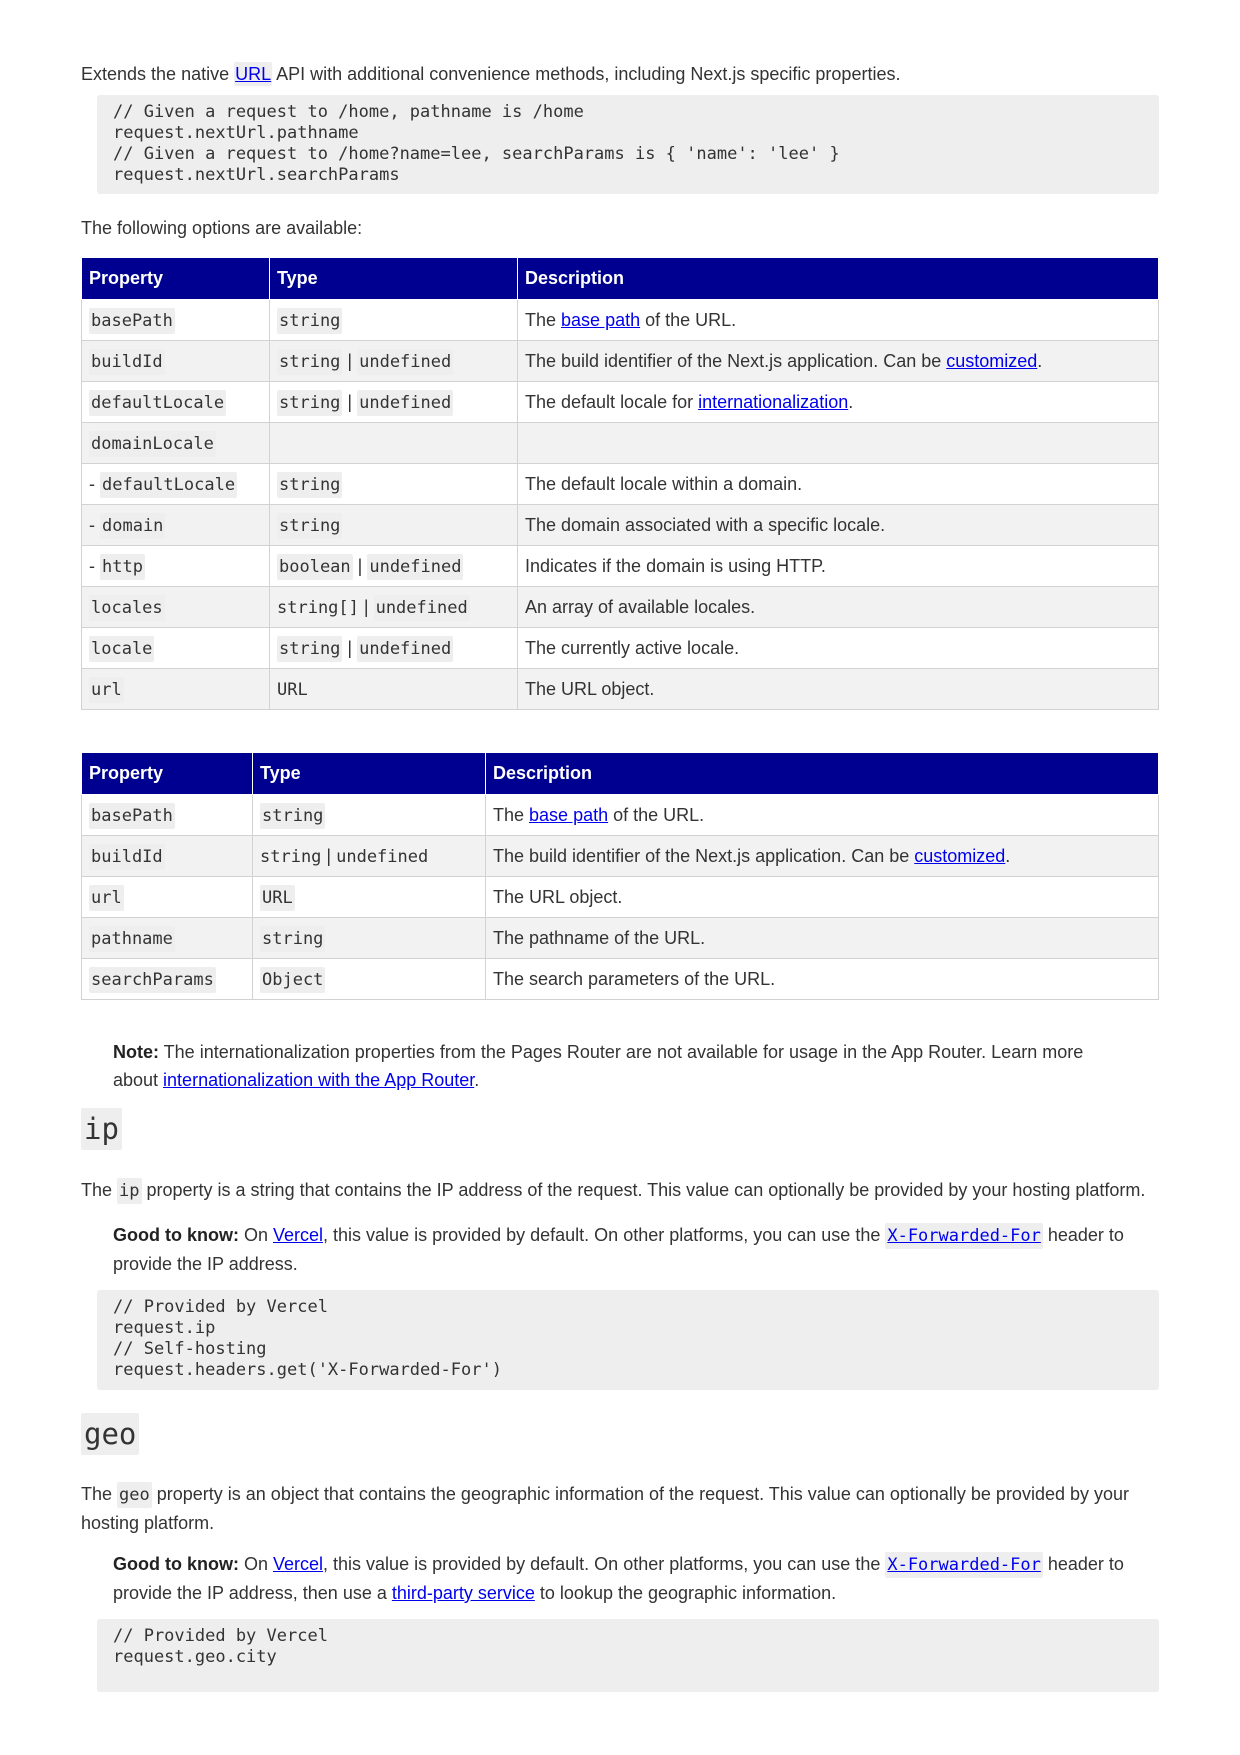 The width and height of the screenshot is (1240, 1755). I want to click on header-property: Property, so click(175, 278).